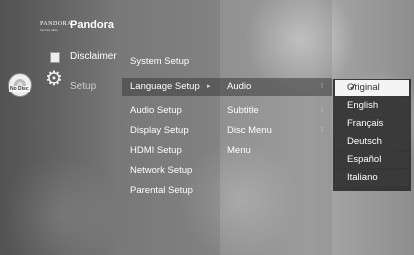 This screenshot has height=255, width=414. Describe the element at coordinates (159, 130) in the screenshot. I see `setup-menu-display: Display Setup` at that location.